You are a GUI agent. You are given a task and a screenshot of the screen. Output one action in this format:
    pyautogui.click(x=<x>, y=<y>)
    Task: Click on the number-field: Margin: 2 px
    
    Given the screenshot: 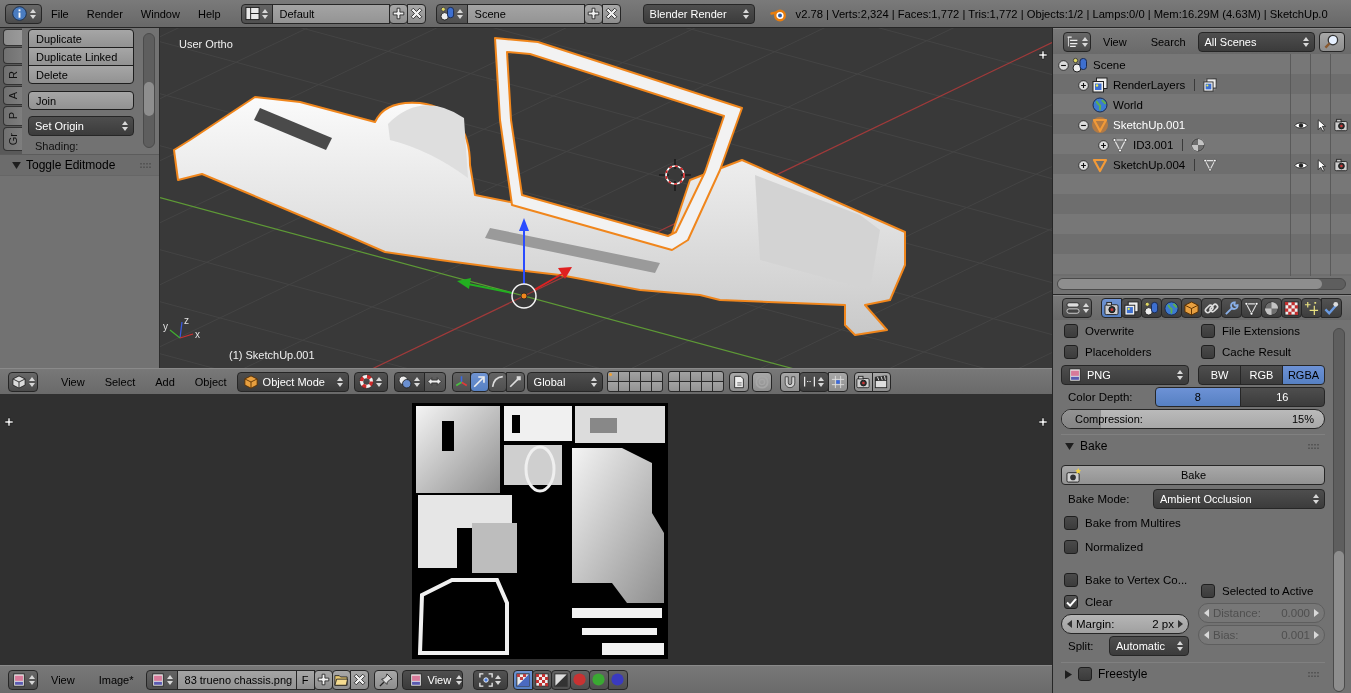 What is the action you would take?
    pyautogui.click(x=1125, y=624)
    